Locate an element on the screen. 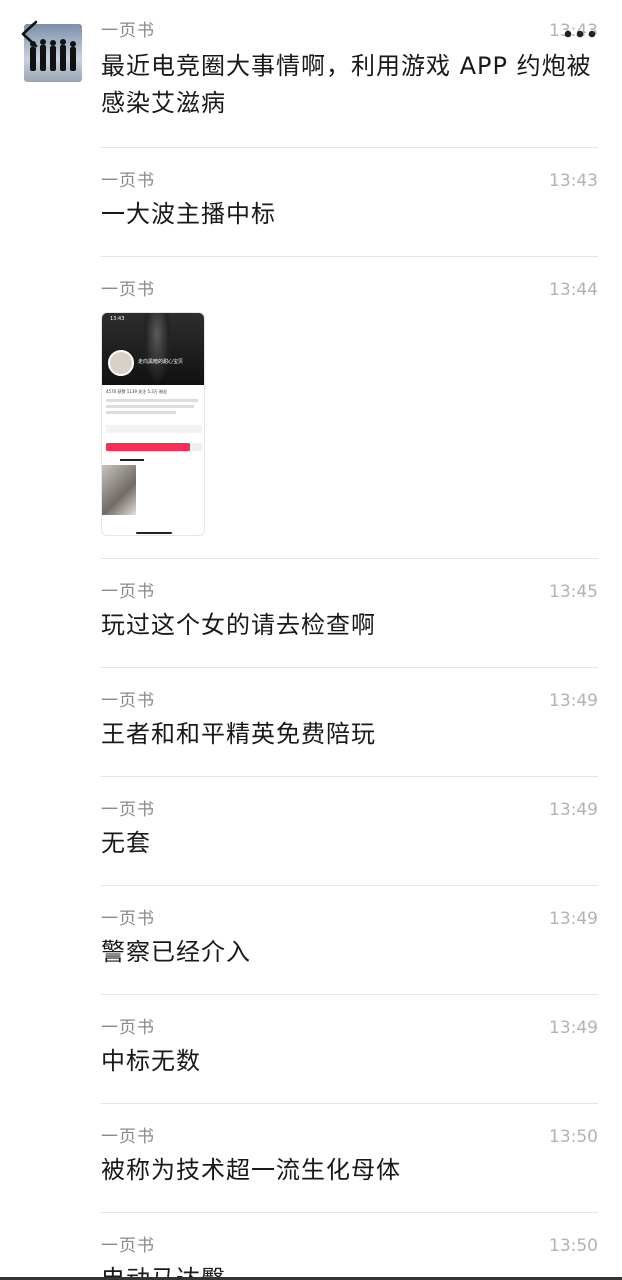 The image size is (622, 1280). message-text: 警察已经介入 is located at coordinates (176, 952).